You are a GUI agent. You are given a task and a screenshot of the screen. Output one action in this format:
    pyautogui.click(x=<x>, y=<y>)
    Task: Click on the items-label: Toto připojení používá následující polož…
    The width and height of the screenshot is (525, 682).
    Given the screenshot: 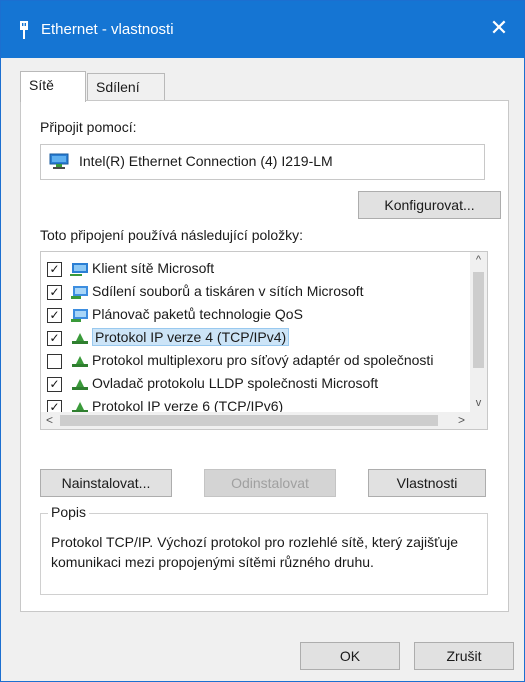 What is the action you would take?
    pyautogui.click(x=172, y=235)
    